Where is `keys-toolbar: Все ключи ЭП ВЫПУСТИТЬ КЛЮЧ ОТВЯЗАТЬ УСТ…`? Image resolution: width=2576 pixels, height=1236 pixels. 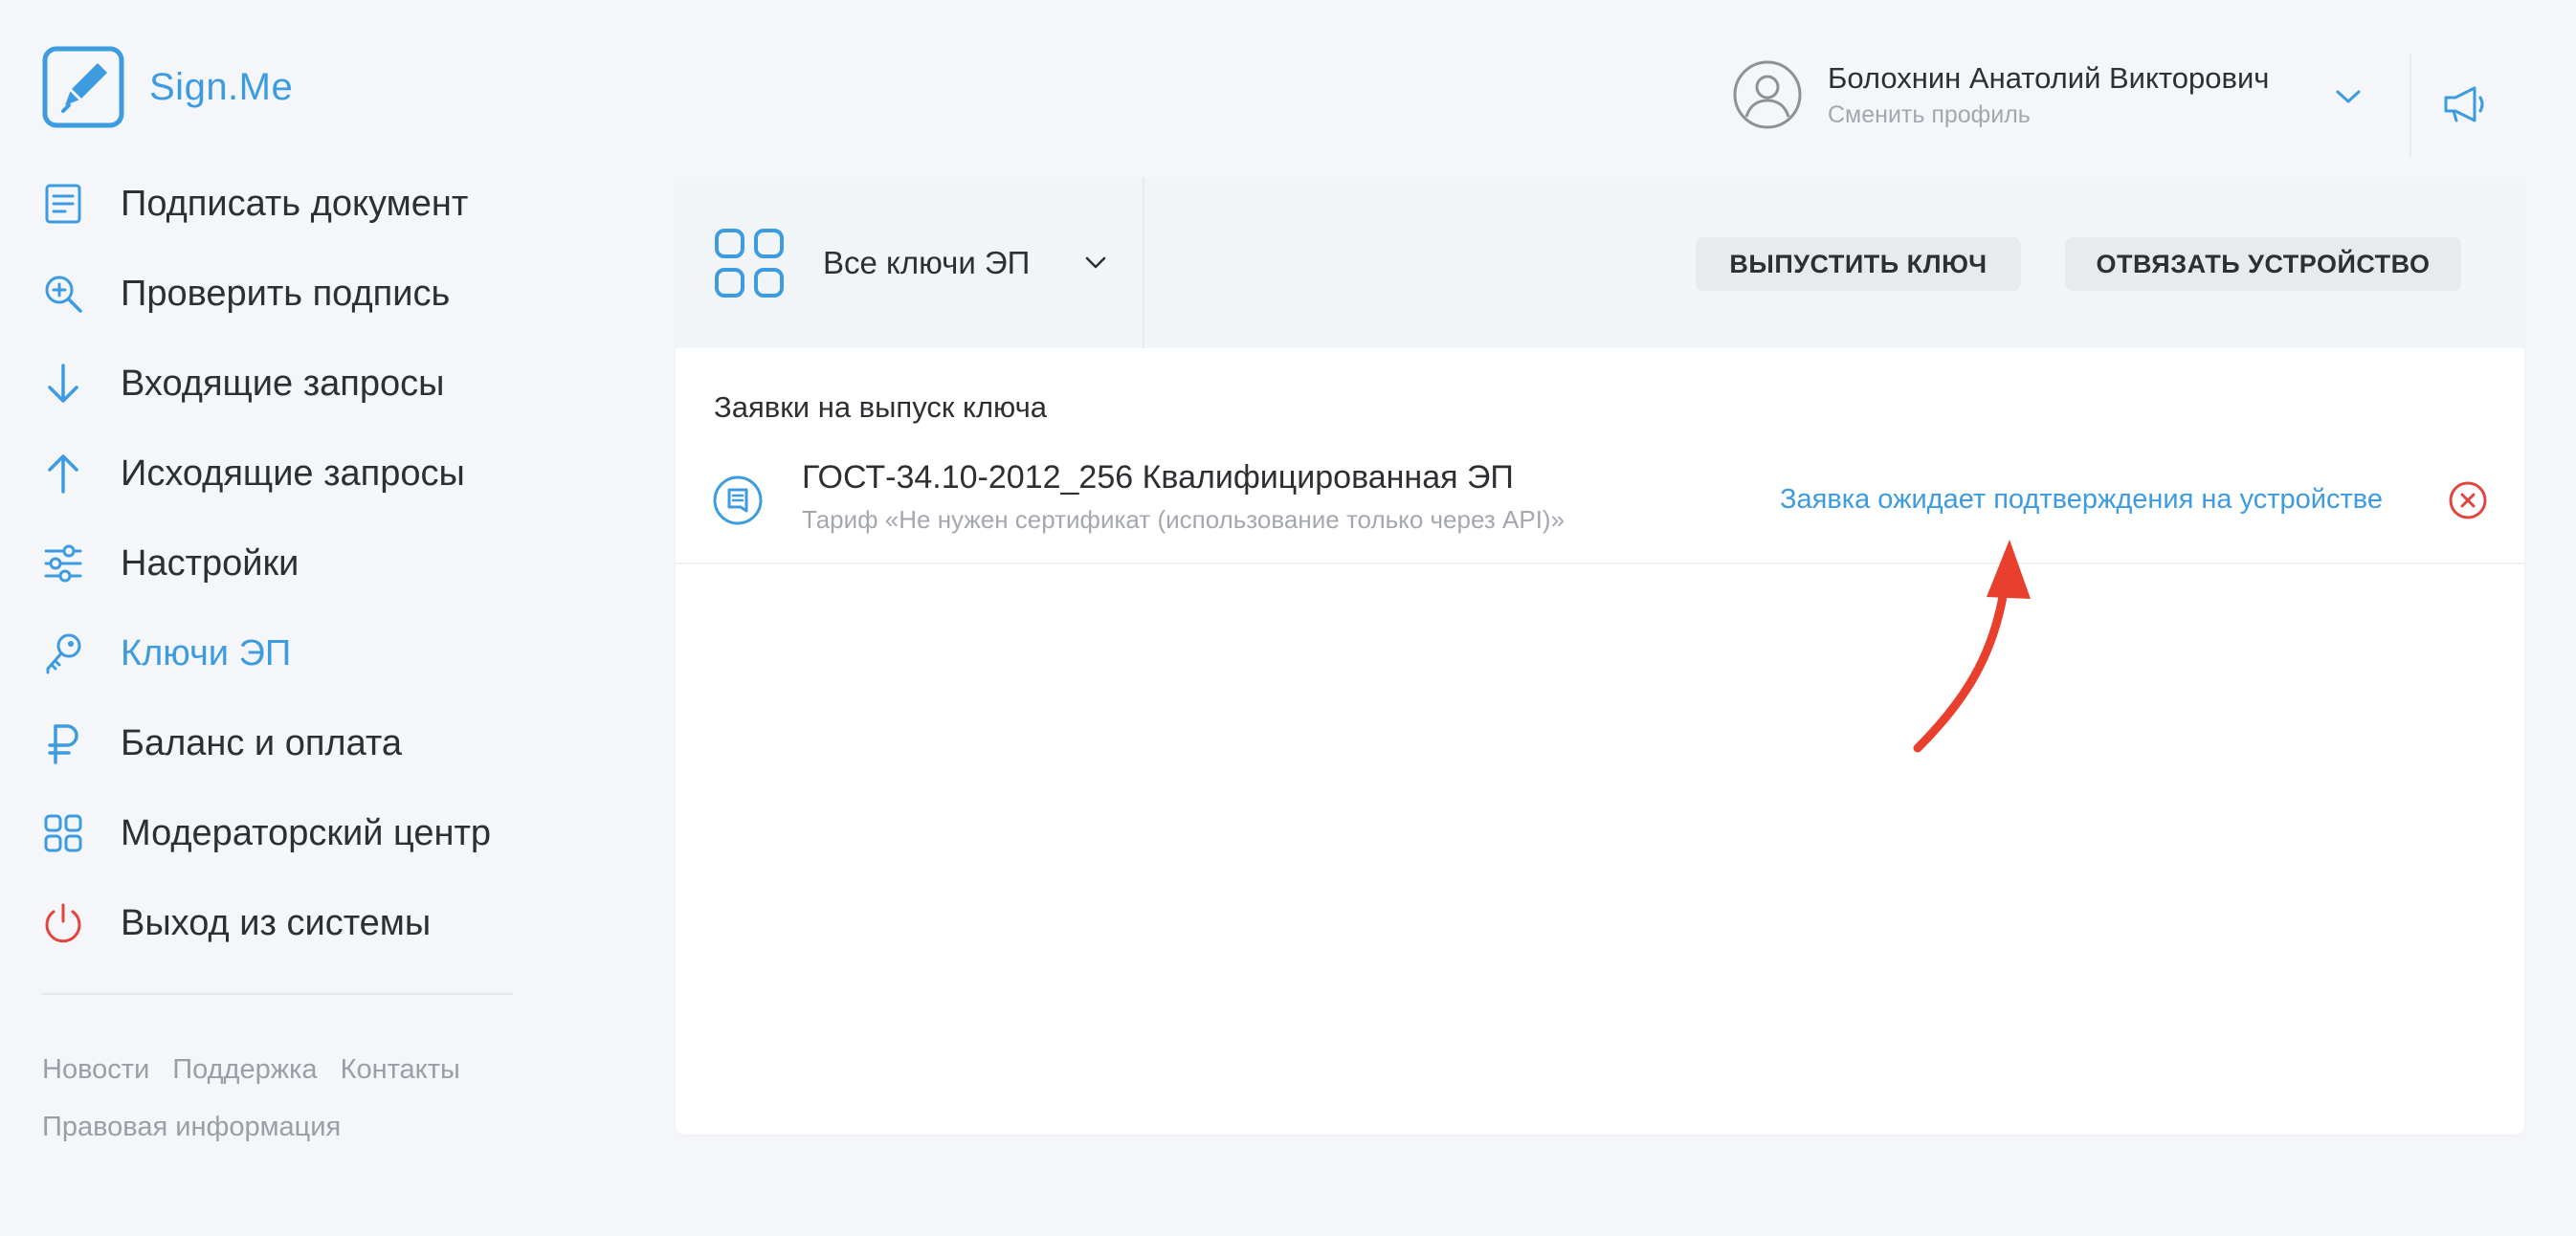
keys-toolbar: Все ключи ЭП ВЫПУСТИТЬ КЛЮЧ ОТВЯЗАТЬ УСТ… is located at coordinates (1600, 263).